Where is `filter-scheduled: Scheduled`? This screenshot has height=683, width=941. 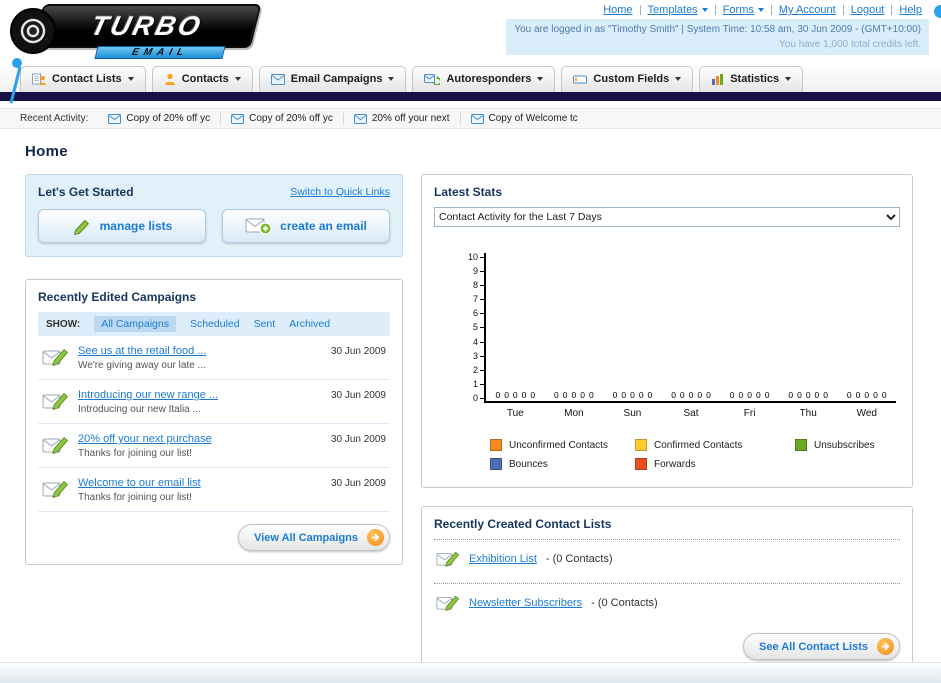 filter-scheduled: Scheduled is located at coordinates (215, 324).